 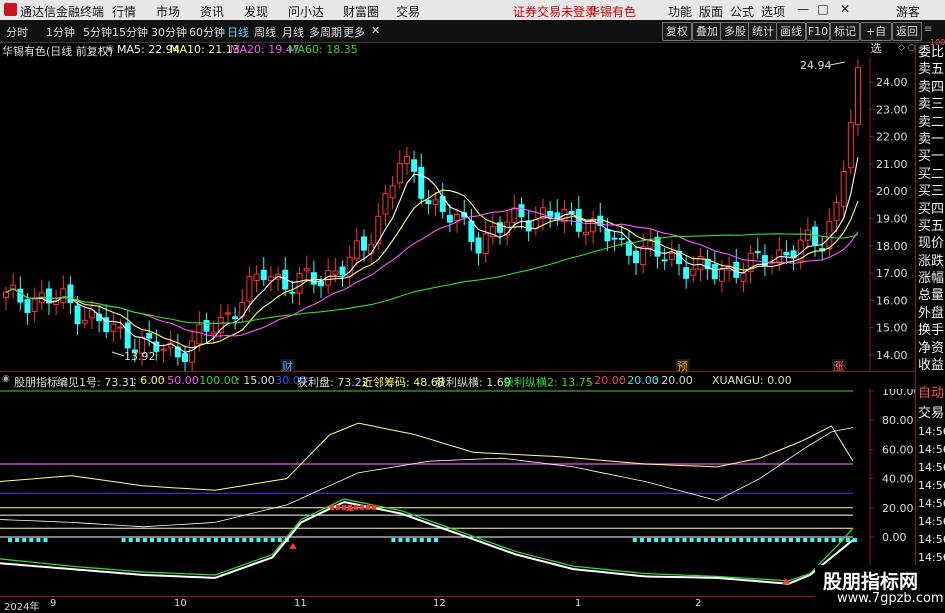 I want to click on y-tick-label: 16.00, so click(x=892, y=300).